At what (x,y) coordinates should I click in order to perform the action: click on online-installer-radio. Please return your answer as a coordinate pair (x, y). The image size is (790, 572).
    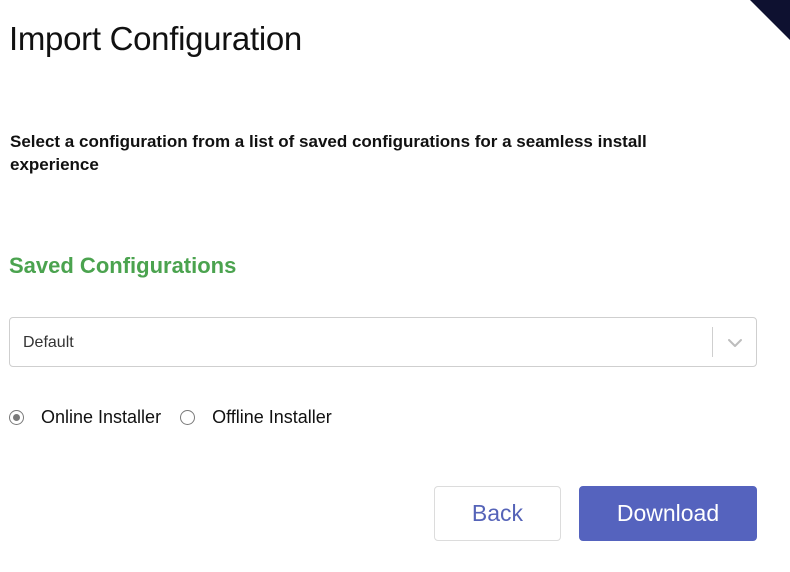
    Looking at the image, I should click on (16, 417).